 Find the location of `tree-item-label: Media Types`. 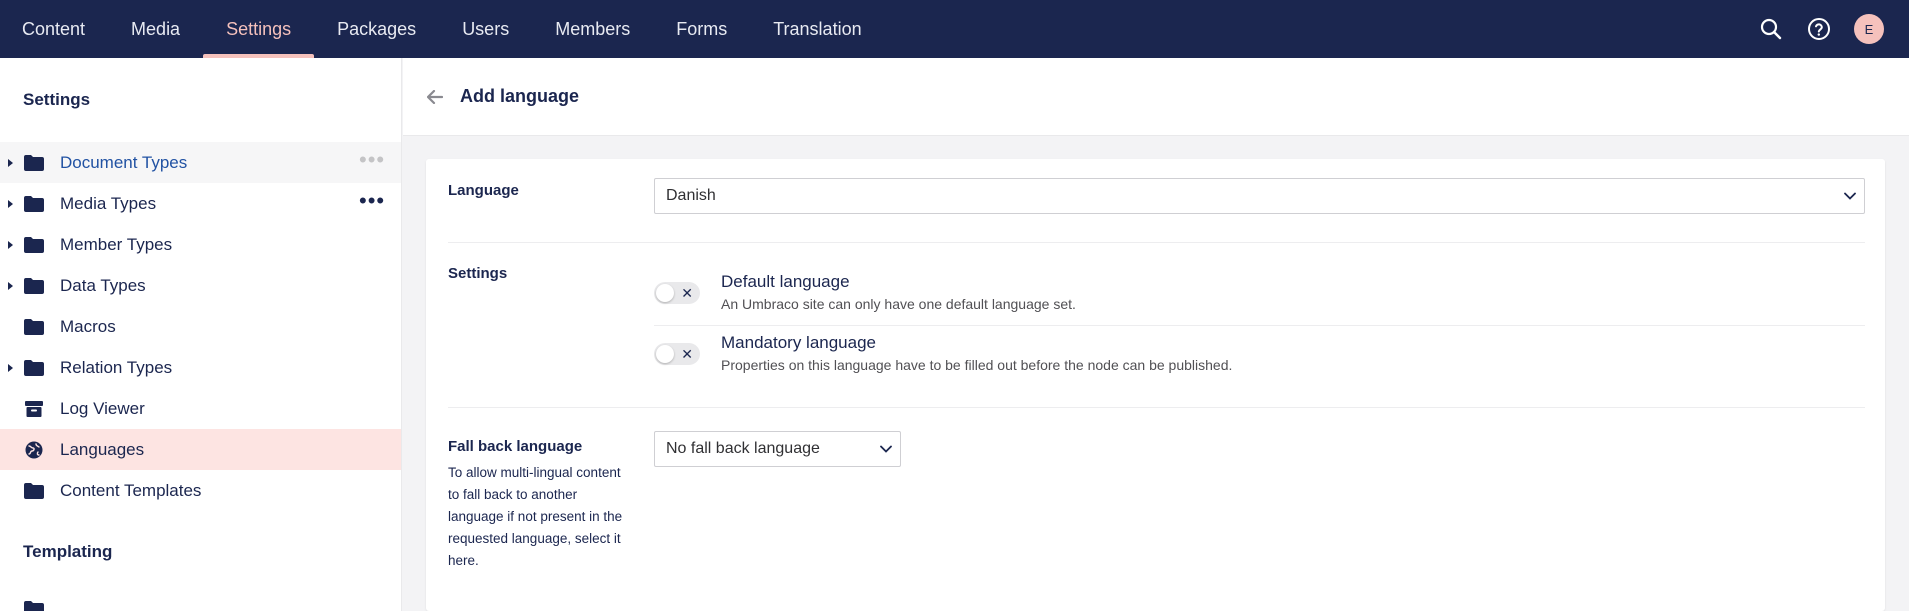

tree-item-label: Media Types is located at coordinates (108, 203).